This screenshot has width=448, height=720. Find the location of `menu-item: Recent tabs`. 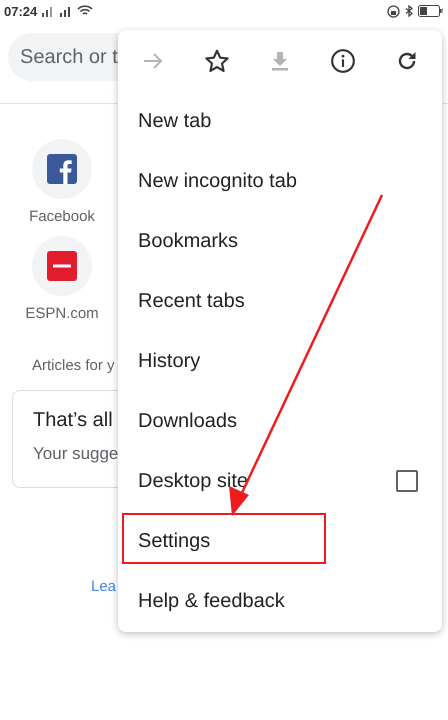

menu-item: Recent tabs is located at coordinates (280, 301).